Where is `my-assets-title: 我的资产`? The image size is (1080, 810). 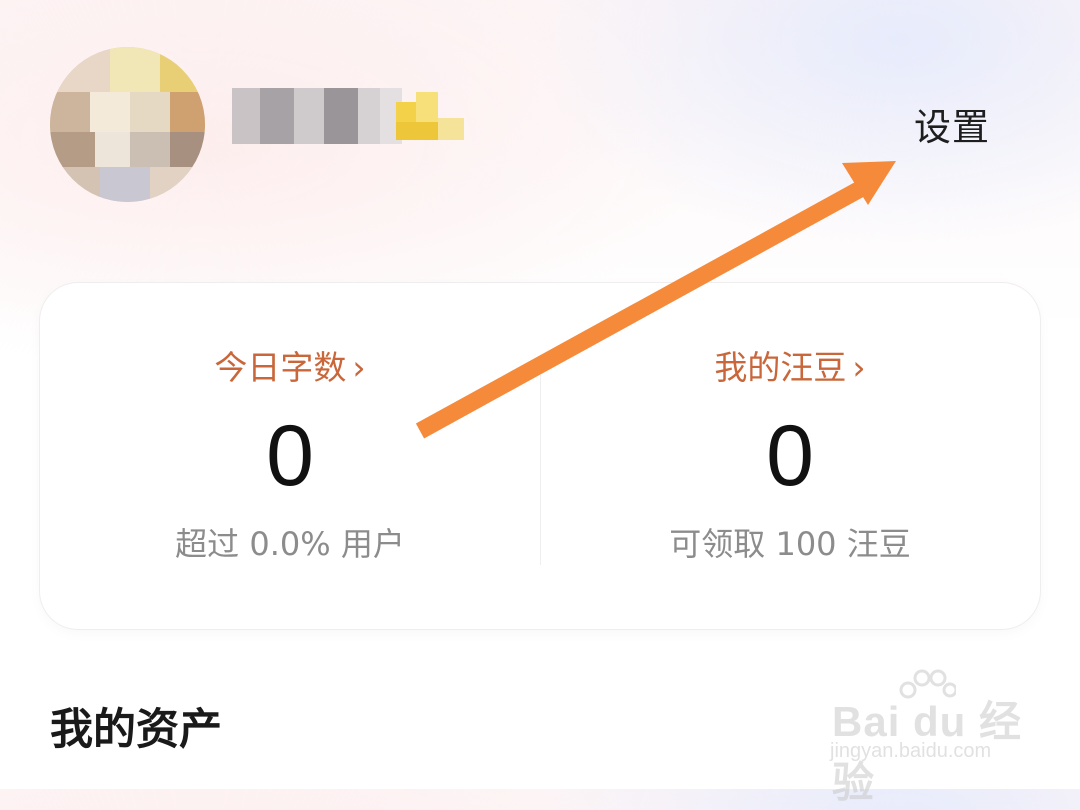
my-assets-title: 我的资产 is located at coordinates (136, 730).